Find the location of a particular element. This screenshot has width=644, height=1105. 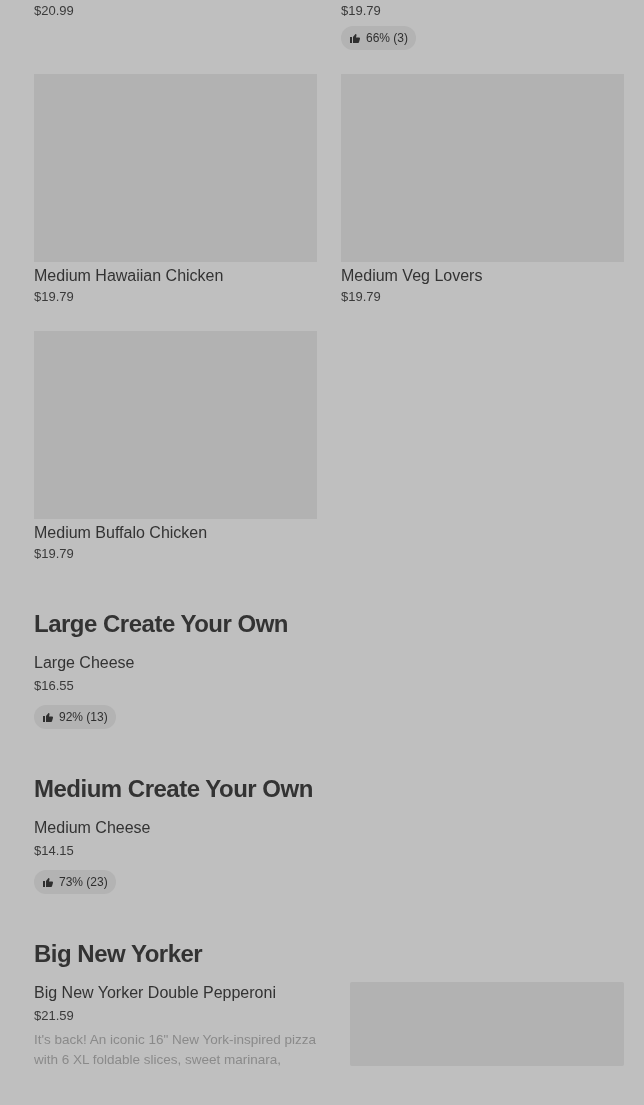

item-price: $16.55 is located at coordinates (54, 686).